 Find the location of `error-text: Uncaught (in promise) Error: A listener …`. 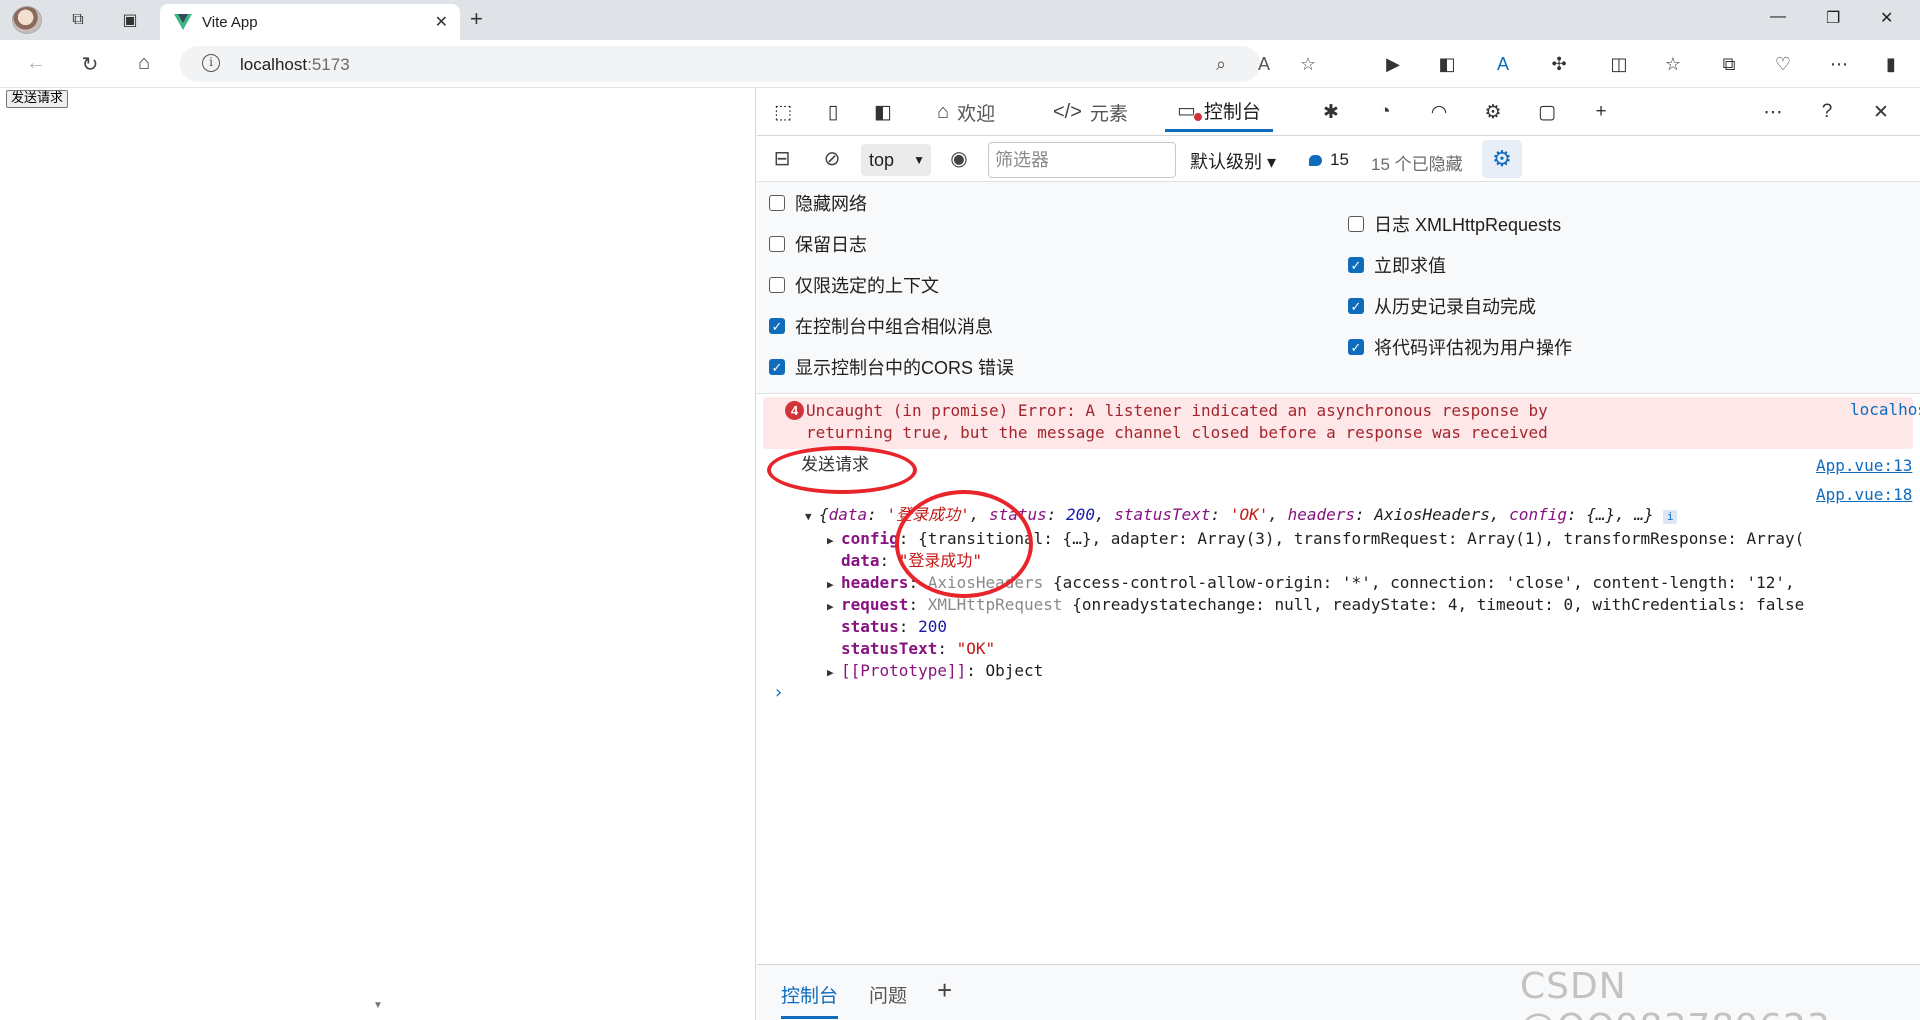

error-text: Uncaught (in promise) Error: A listener … is located at coordinates (1177, 421).